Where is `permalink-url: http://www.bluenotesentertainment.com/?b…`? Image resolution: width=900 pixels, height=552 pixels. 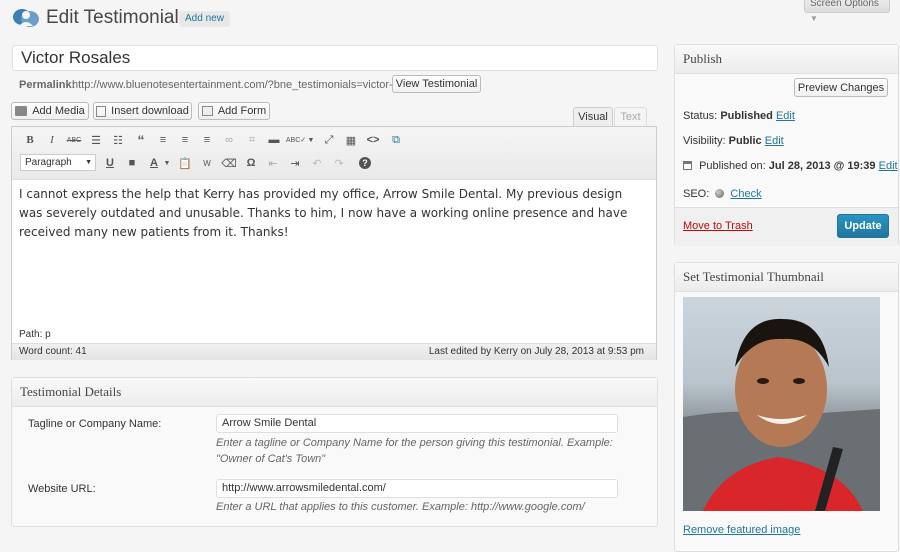 permalink-url: http://www.bluenotesentertainment.com/?b… is located at coordinates (250, 85).